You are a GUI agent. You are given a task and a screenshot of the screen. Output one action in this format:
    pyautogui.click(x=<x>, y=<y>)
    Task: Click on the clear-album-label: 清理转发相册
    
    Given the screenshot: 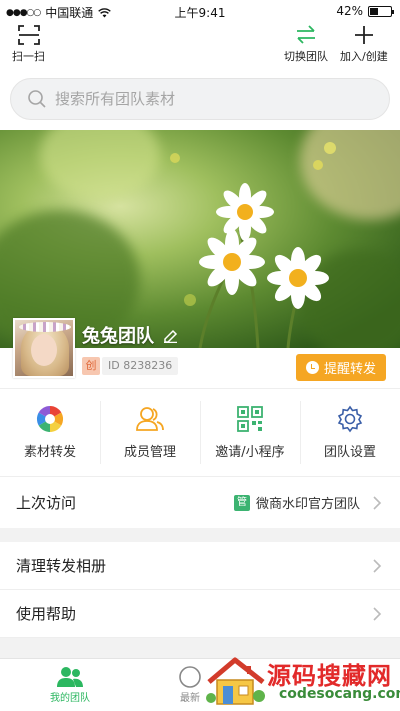 What is the action you would take?
    pyautogui.click(x=61, y=566)
    